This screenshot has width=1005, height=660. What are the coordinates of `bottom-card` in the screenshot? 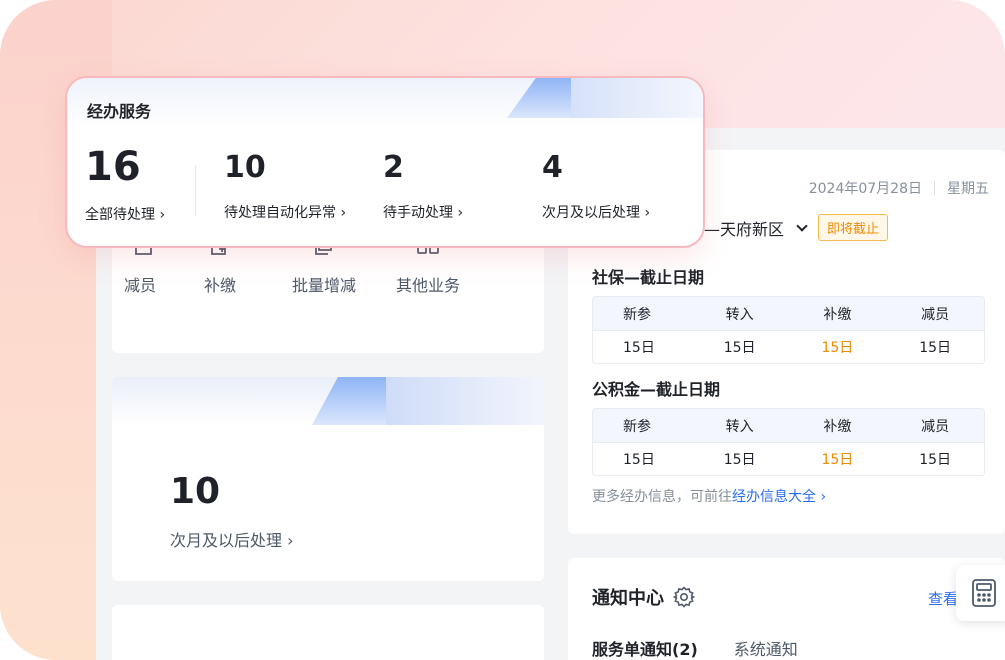 It's located at (328, 632).